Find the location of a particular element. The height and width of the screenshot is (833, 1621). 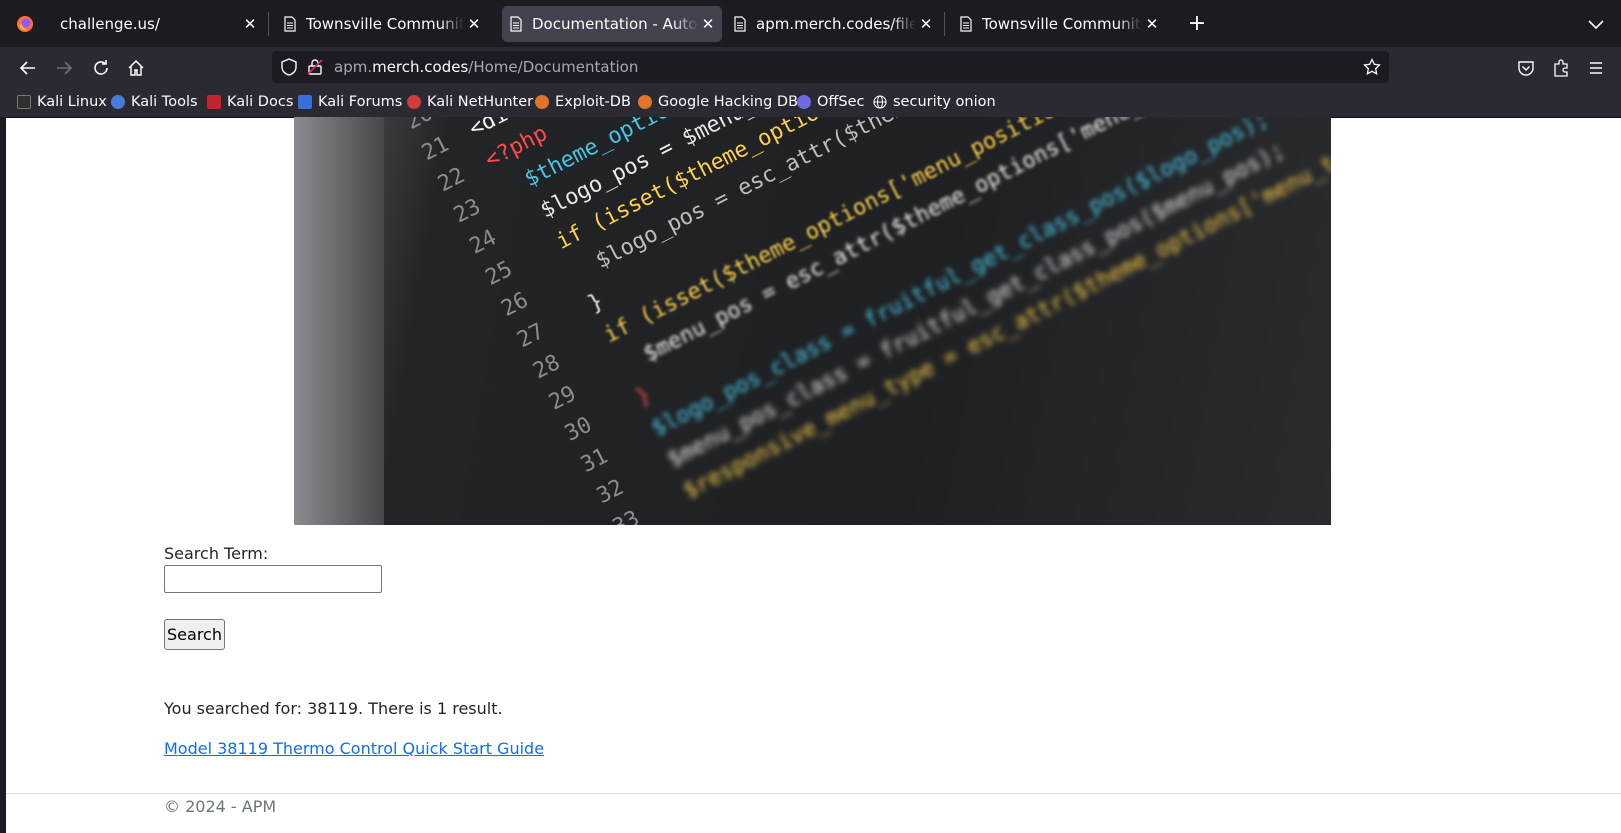

url-host: merch.codes is located at coordinates (420, 67).